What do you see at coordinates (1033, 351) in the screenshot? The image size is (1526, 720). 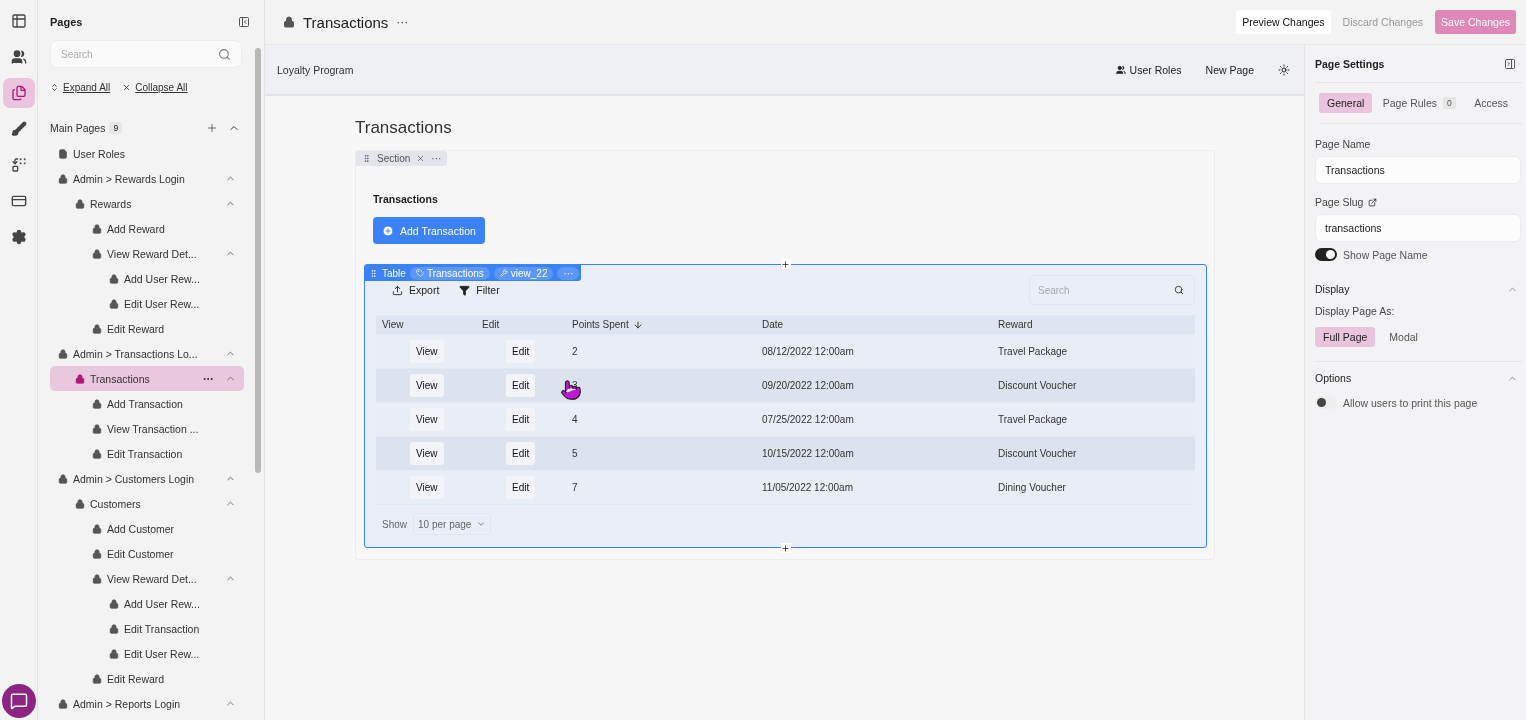 I see `table-cell-text: Travel Package` at bounding box center [1033, 351].